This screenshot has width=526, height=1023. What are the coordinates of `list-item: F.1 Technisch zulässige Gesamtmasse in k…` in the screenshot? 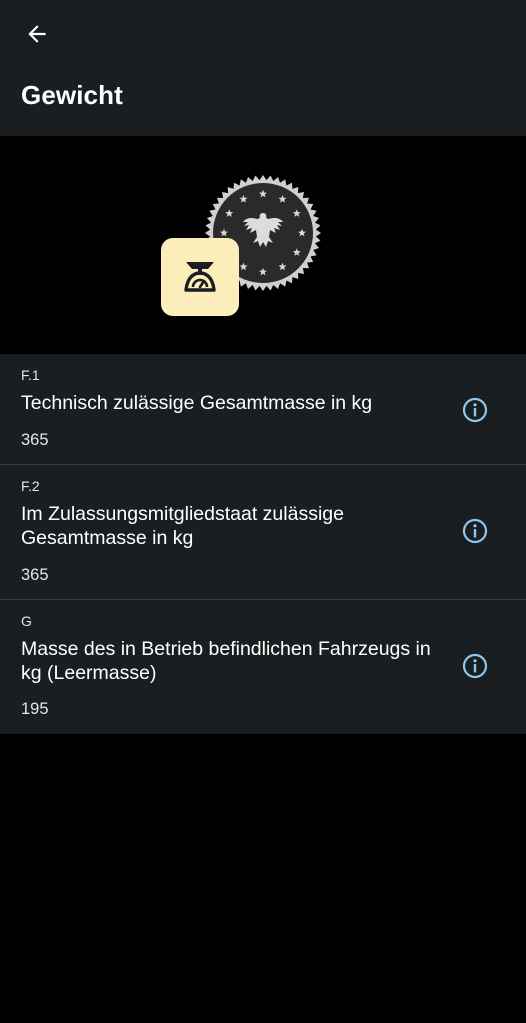 It's located at (263, 409).